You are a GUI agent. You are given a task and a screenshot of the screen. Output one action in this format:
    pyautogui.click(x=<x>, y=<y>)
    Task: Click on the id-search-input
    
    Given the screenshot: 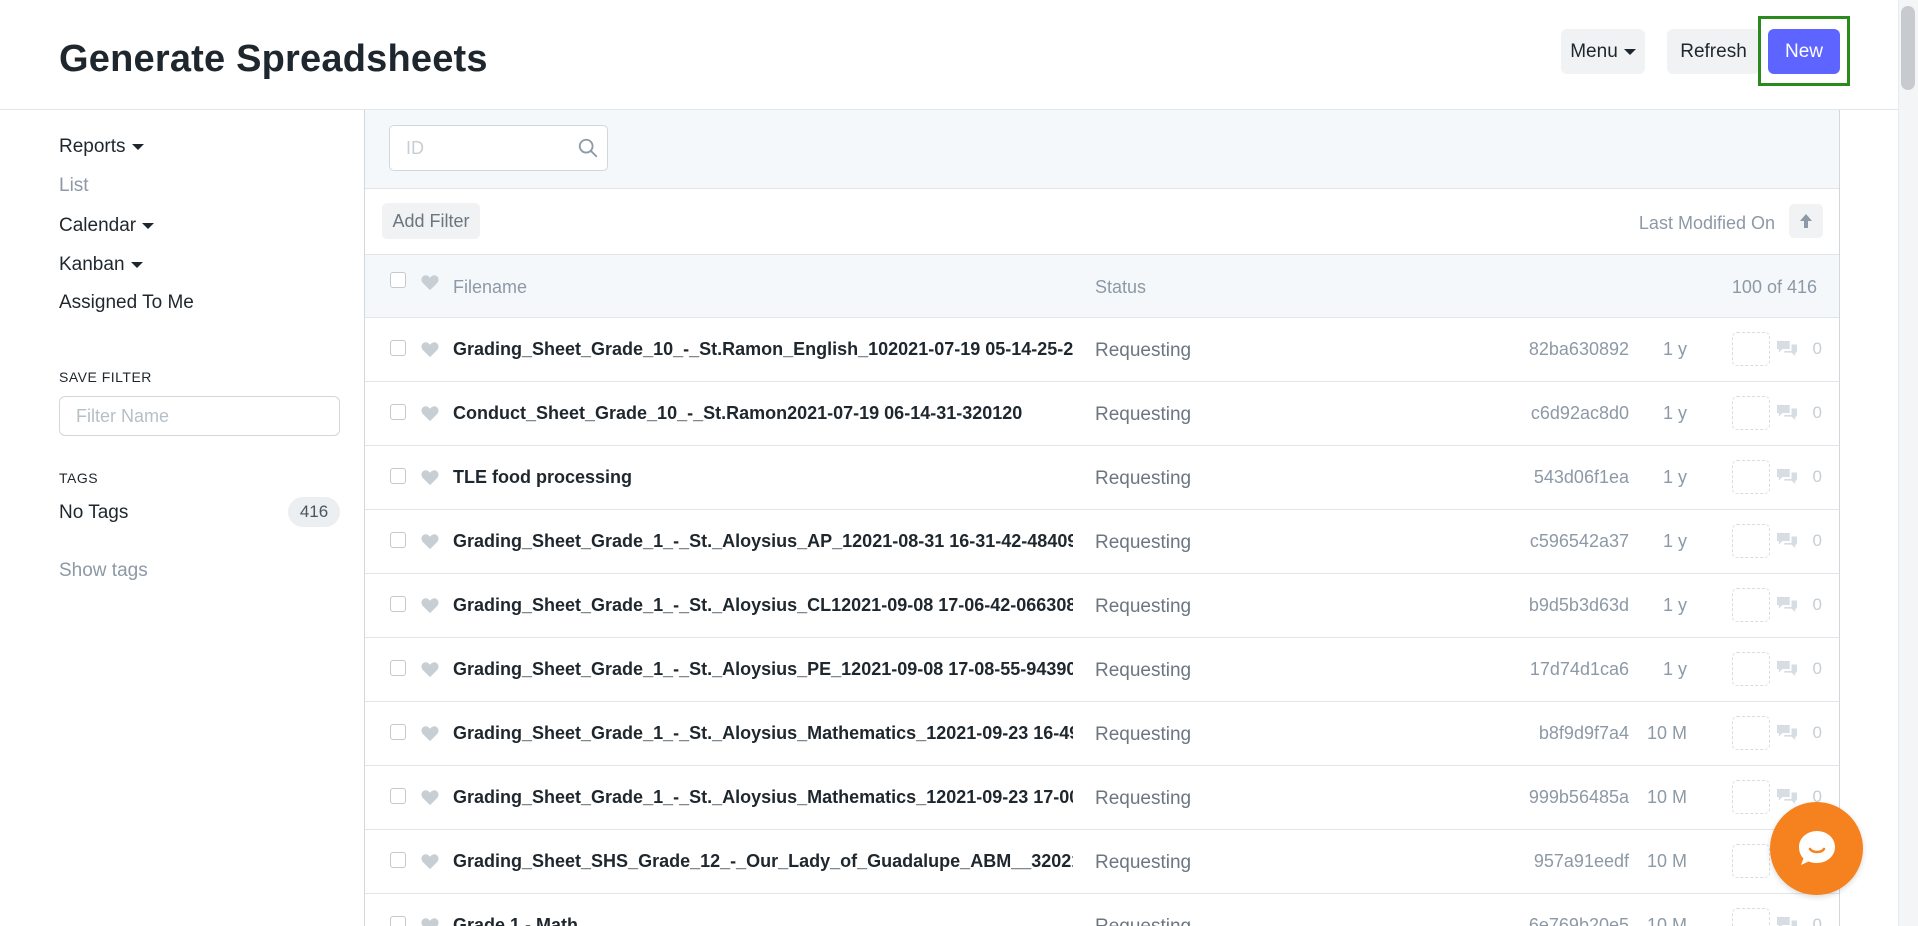 What is the action you would take?
    pyautogui.click(x=480, y=148)
    